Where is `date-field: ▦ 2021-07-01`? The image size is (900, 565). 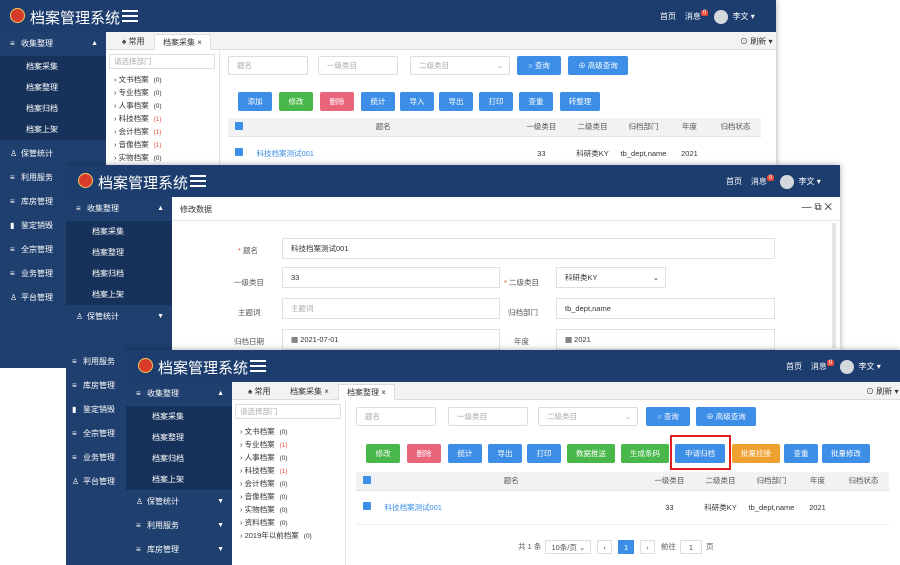 date-field: ▦ 2021-07-01 is located at coordinates (391, 339).